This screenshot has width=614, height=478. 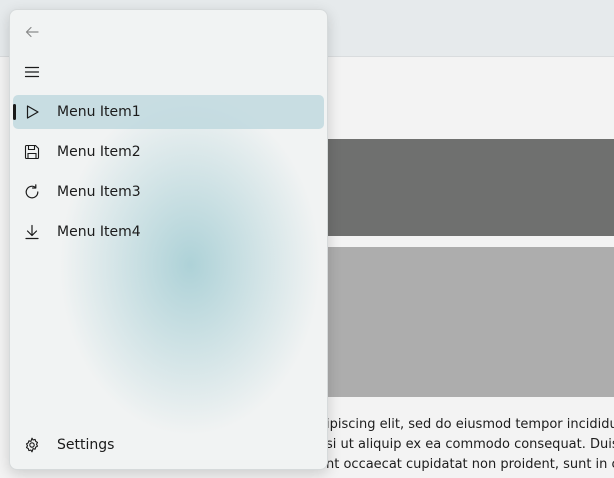 What do you see at coordinates (32, 232) in the screenshot?
I see `download-icon` at bounding box center [32, 232].